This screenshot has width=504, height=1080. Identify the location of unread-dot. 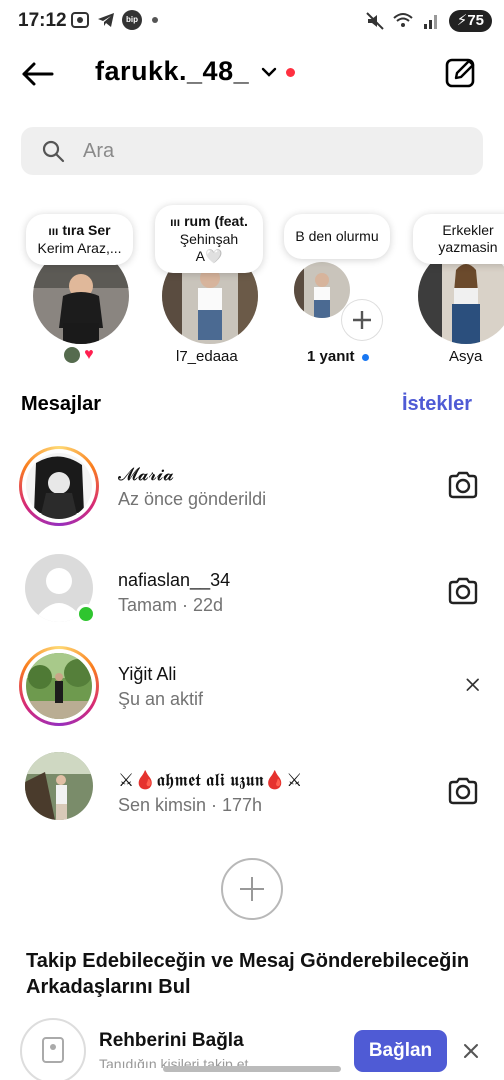
(365, 357).